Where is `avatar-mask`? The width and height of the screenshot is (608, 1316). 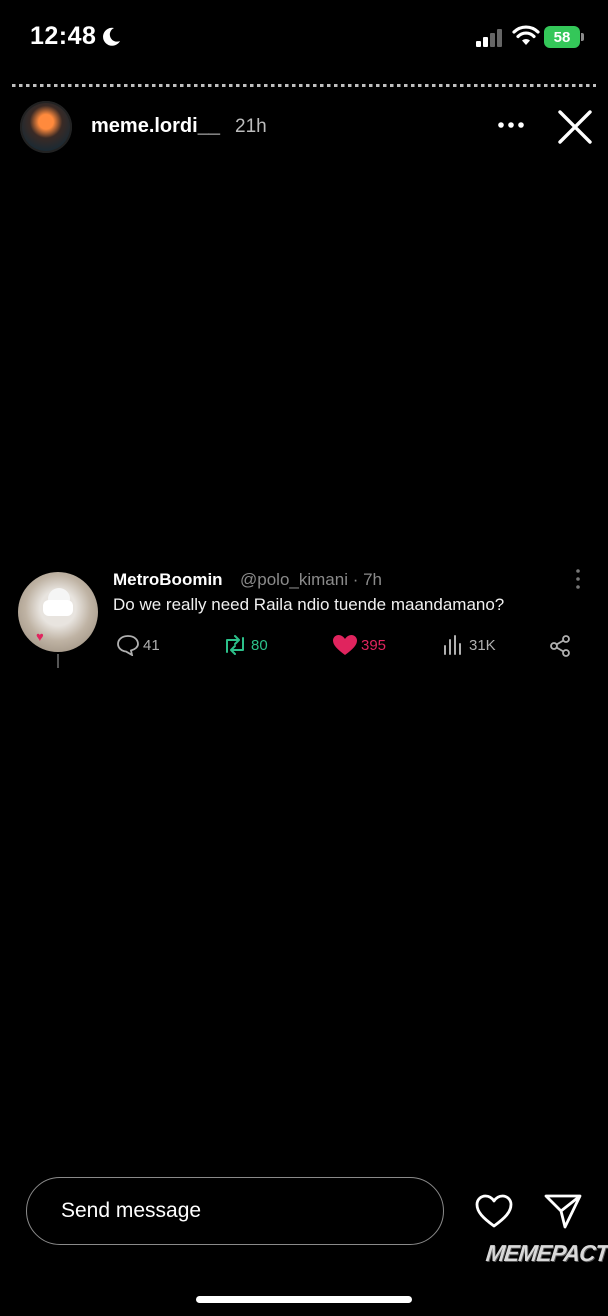 avatar-mask is located at coordinates (58, 608).